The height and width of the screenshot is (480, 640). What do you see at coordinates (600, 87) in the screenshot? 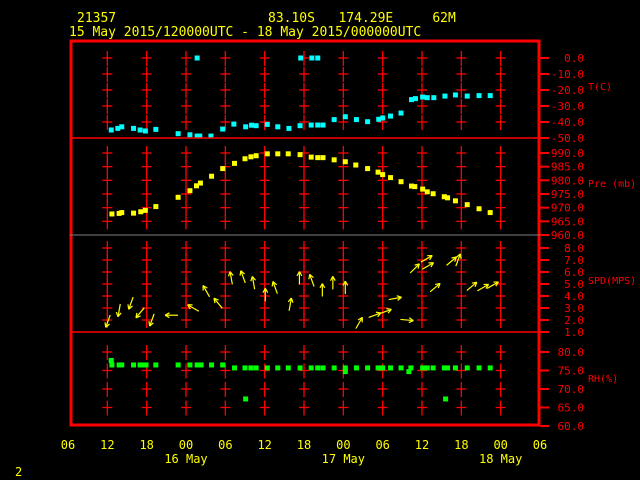
I see `panel-label-temperature: T(C)` at bounding box center [600, 87].